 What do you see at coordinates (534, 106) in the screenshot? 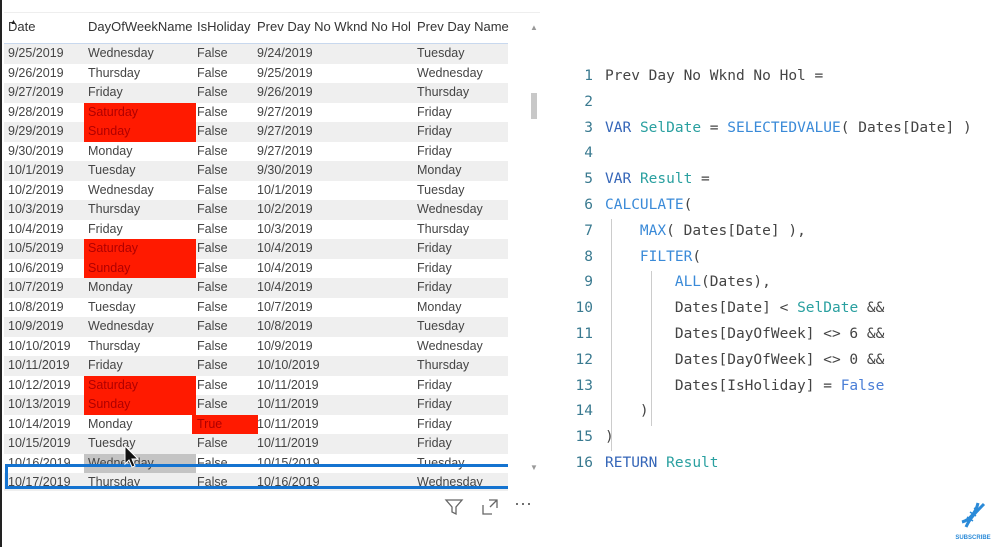
I see `scrollbar-thumb` at bounding box center [534, 106].